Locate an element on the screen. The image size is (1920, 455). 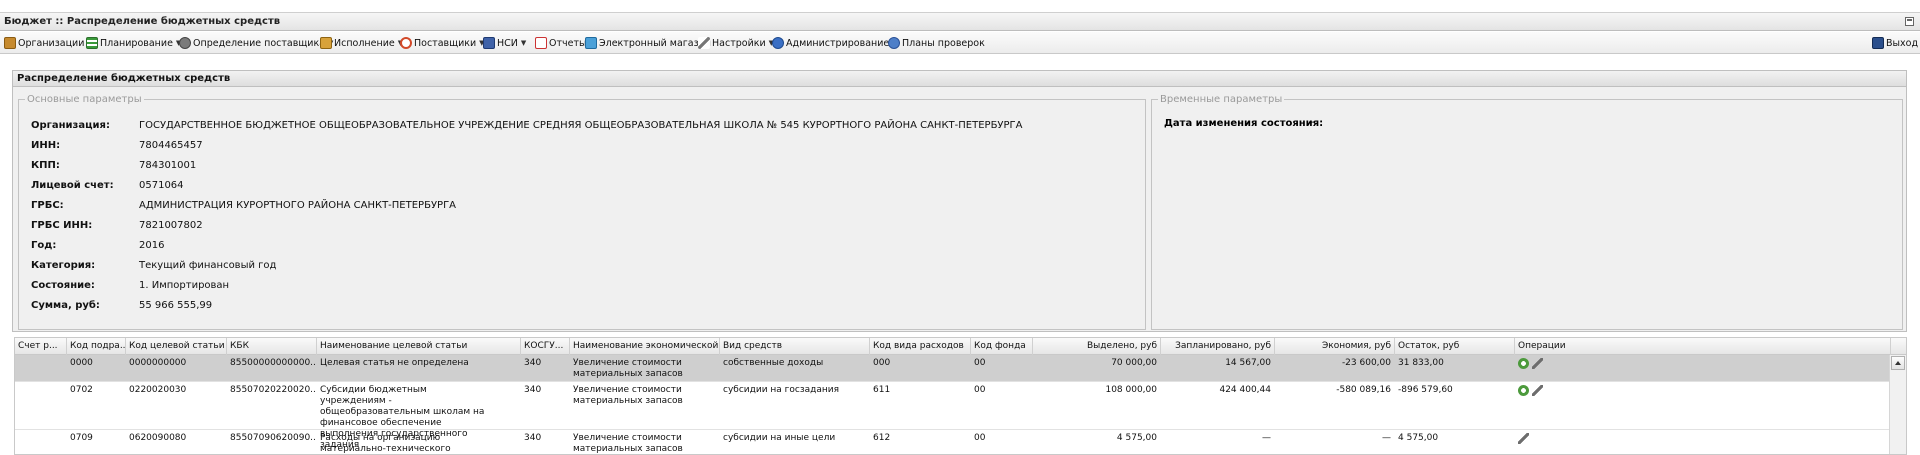
book-icon is located at coordinates (489, 43).